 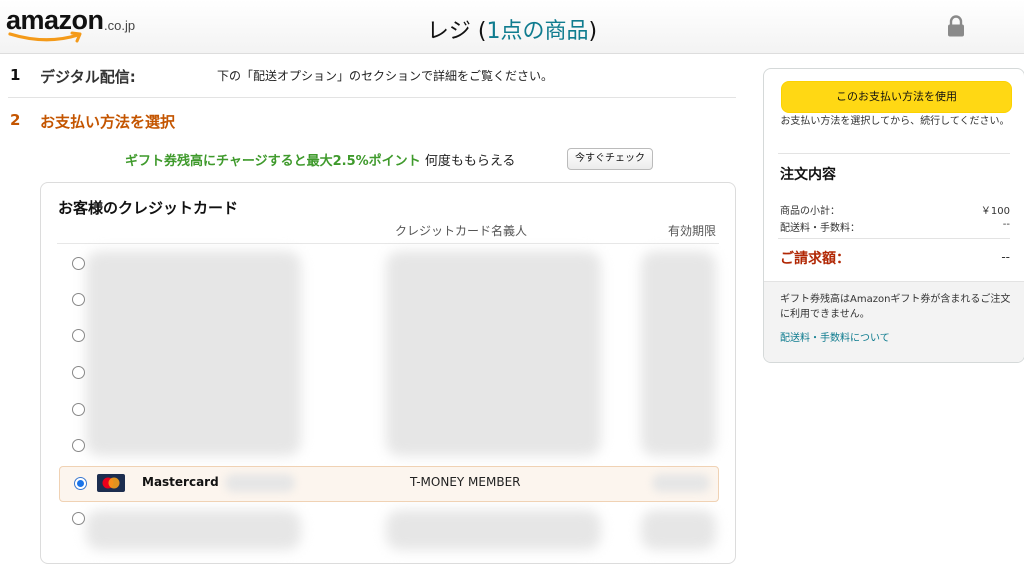 What do you see at coordinates (180, 482) in the screenshot?
I see `card-brand: Mastercard` at bounding box center [180, 482].